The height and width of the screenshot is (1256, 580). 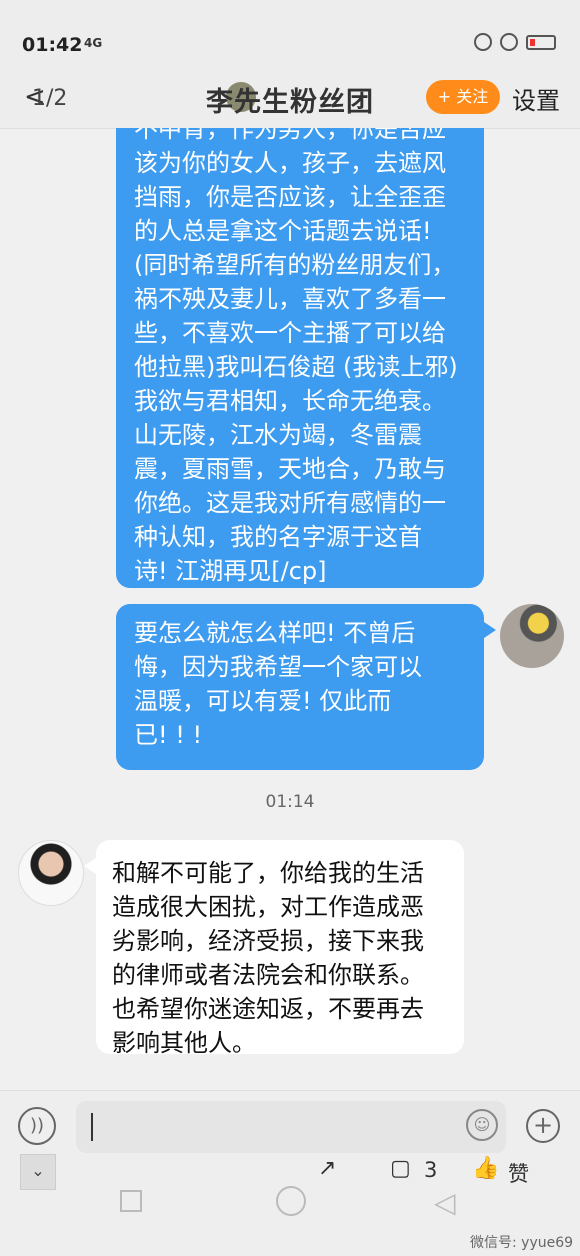 I want to click on message-input, so click(x=291, y=1127).